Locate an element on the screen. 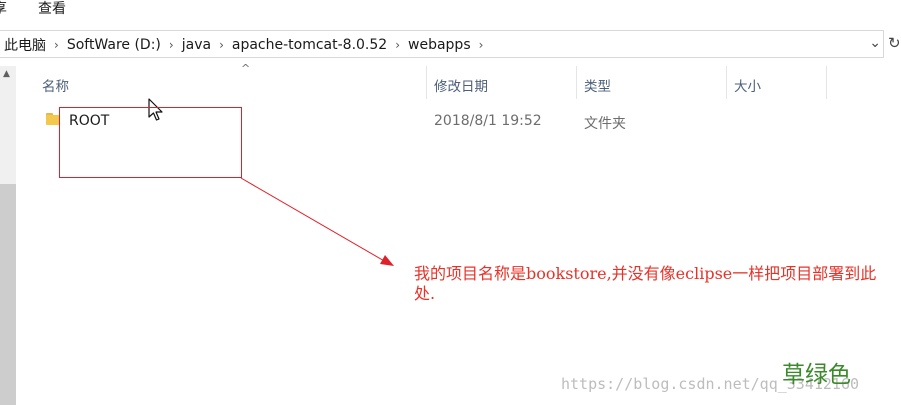 The image size is (901, 405). brand-watermark: 草绿色 is located at coordinates (816, 375).